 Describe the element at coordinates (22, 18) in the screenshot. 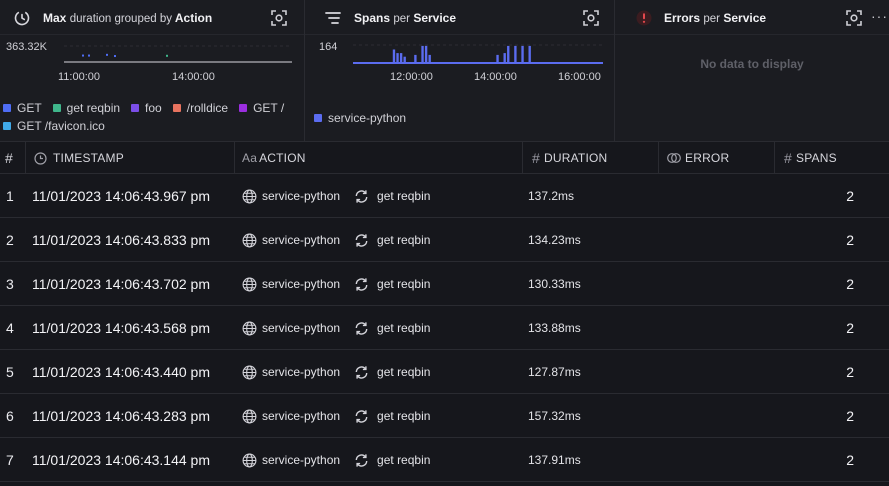

I see `history-icon` at that location.